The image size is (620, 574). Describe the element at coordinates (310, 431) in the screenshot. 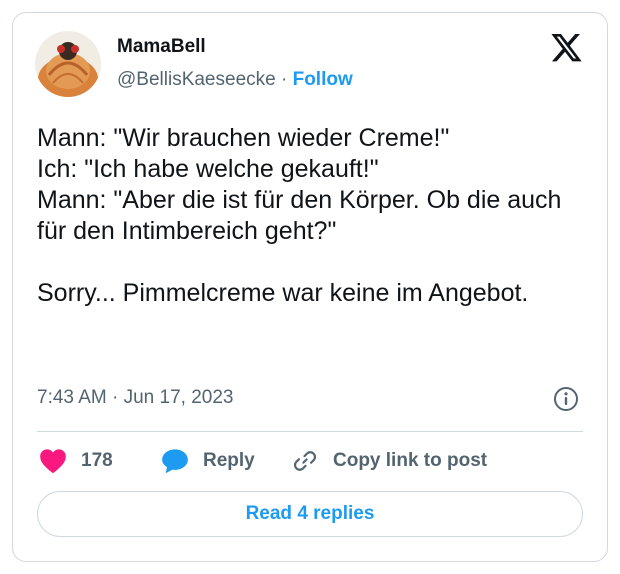

I see `divider` at that location.